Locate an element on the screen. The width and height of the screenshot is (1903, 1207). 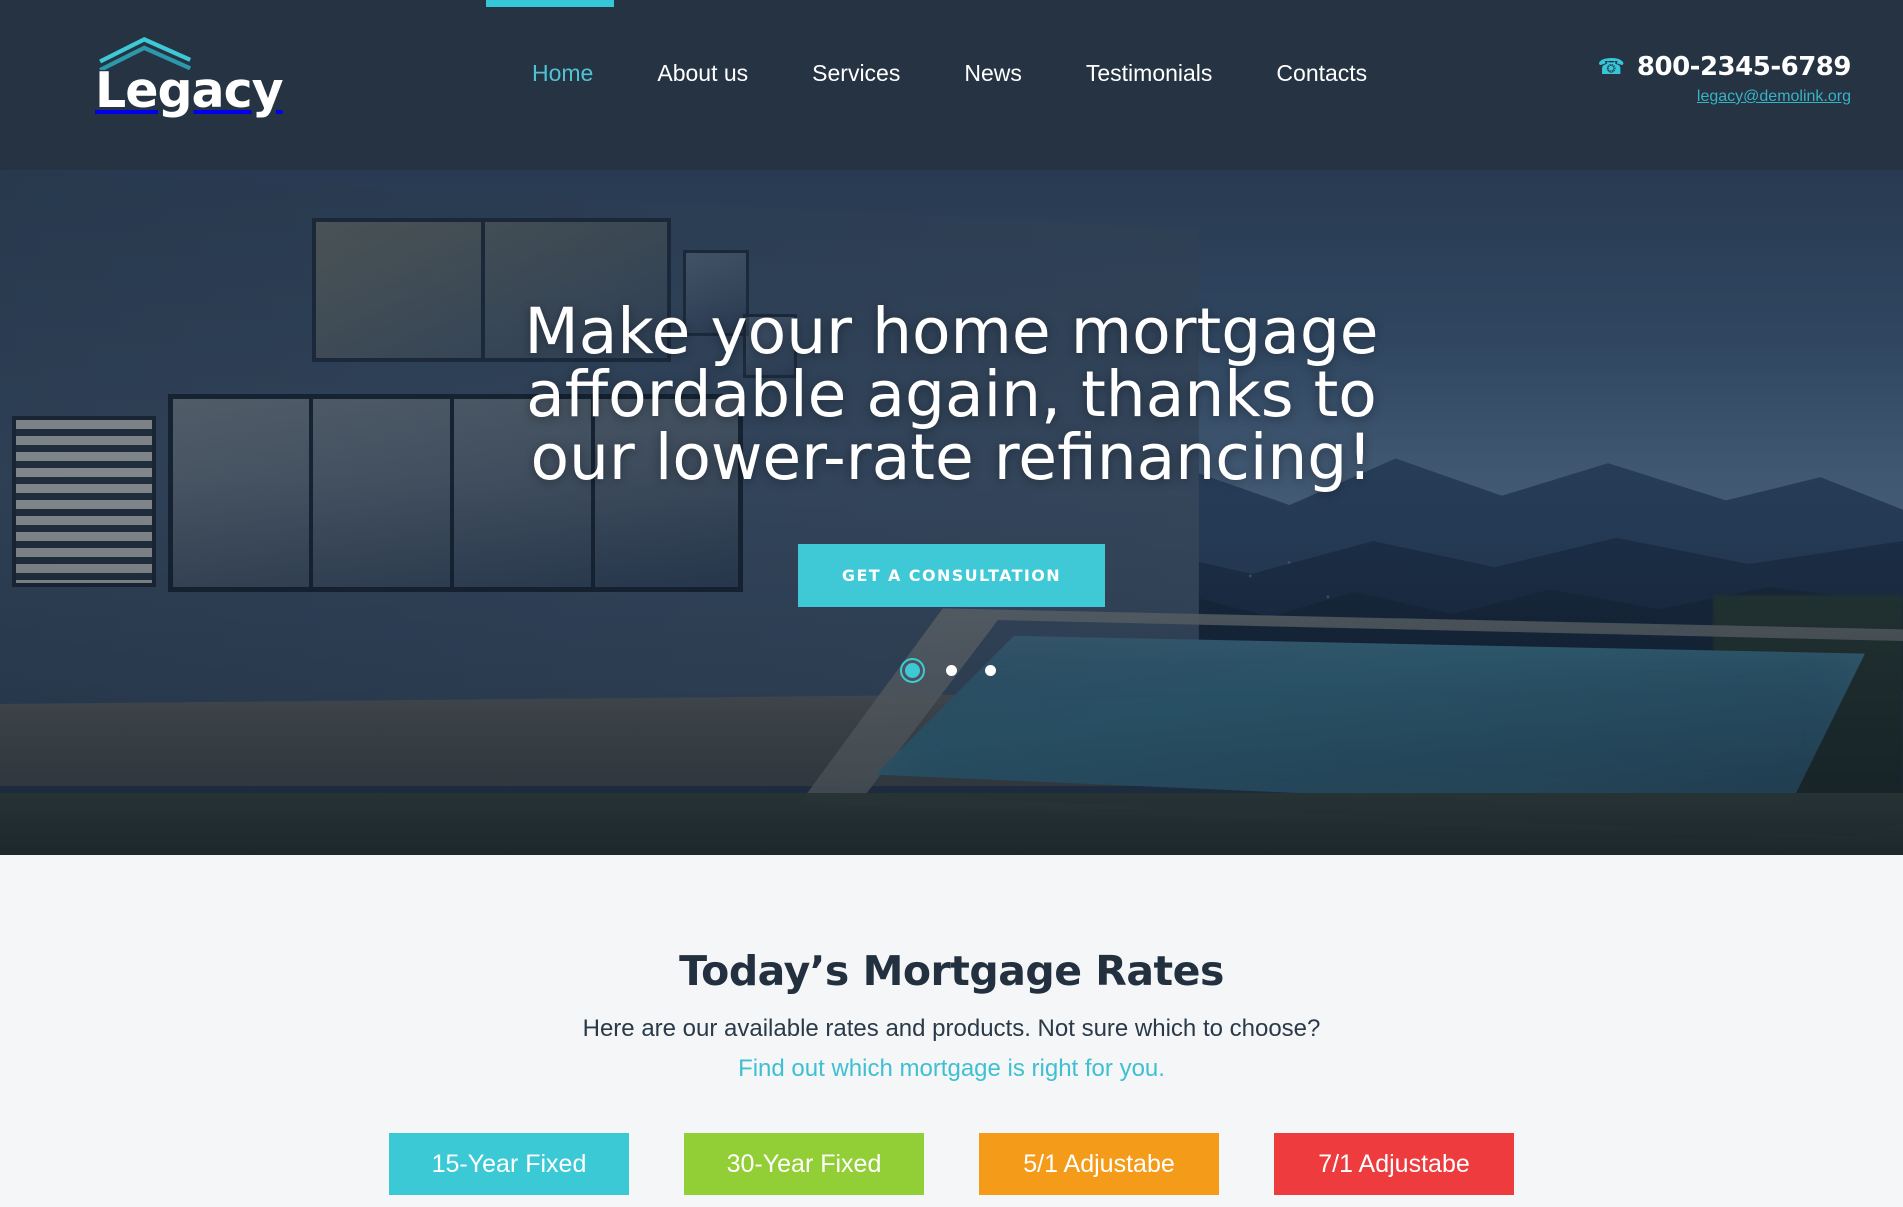
nav-item-services: Services is located at coordinates (856, 73).